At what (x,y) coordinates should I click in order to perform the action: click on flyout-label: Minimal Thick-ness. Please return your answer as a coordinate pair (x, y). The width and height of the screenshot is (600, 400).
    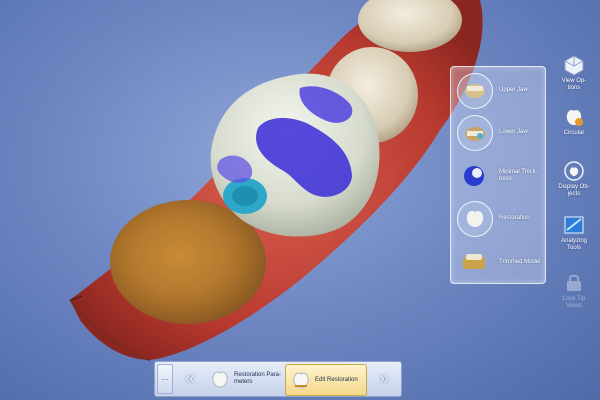
    Looking at the image, I should click on (518, 175).